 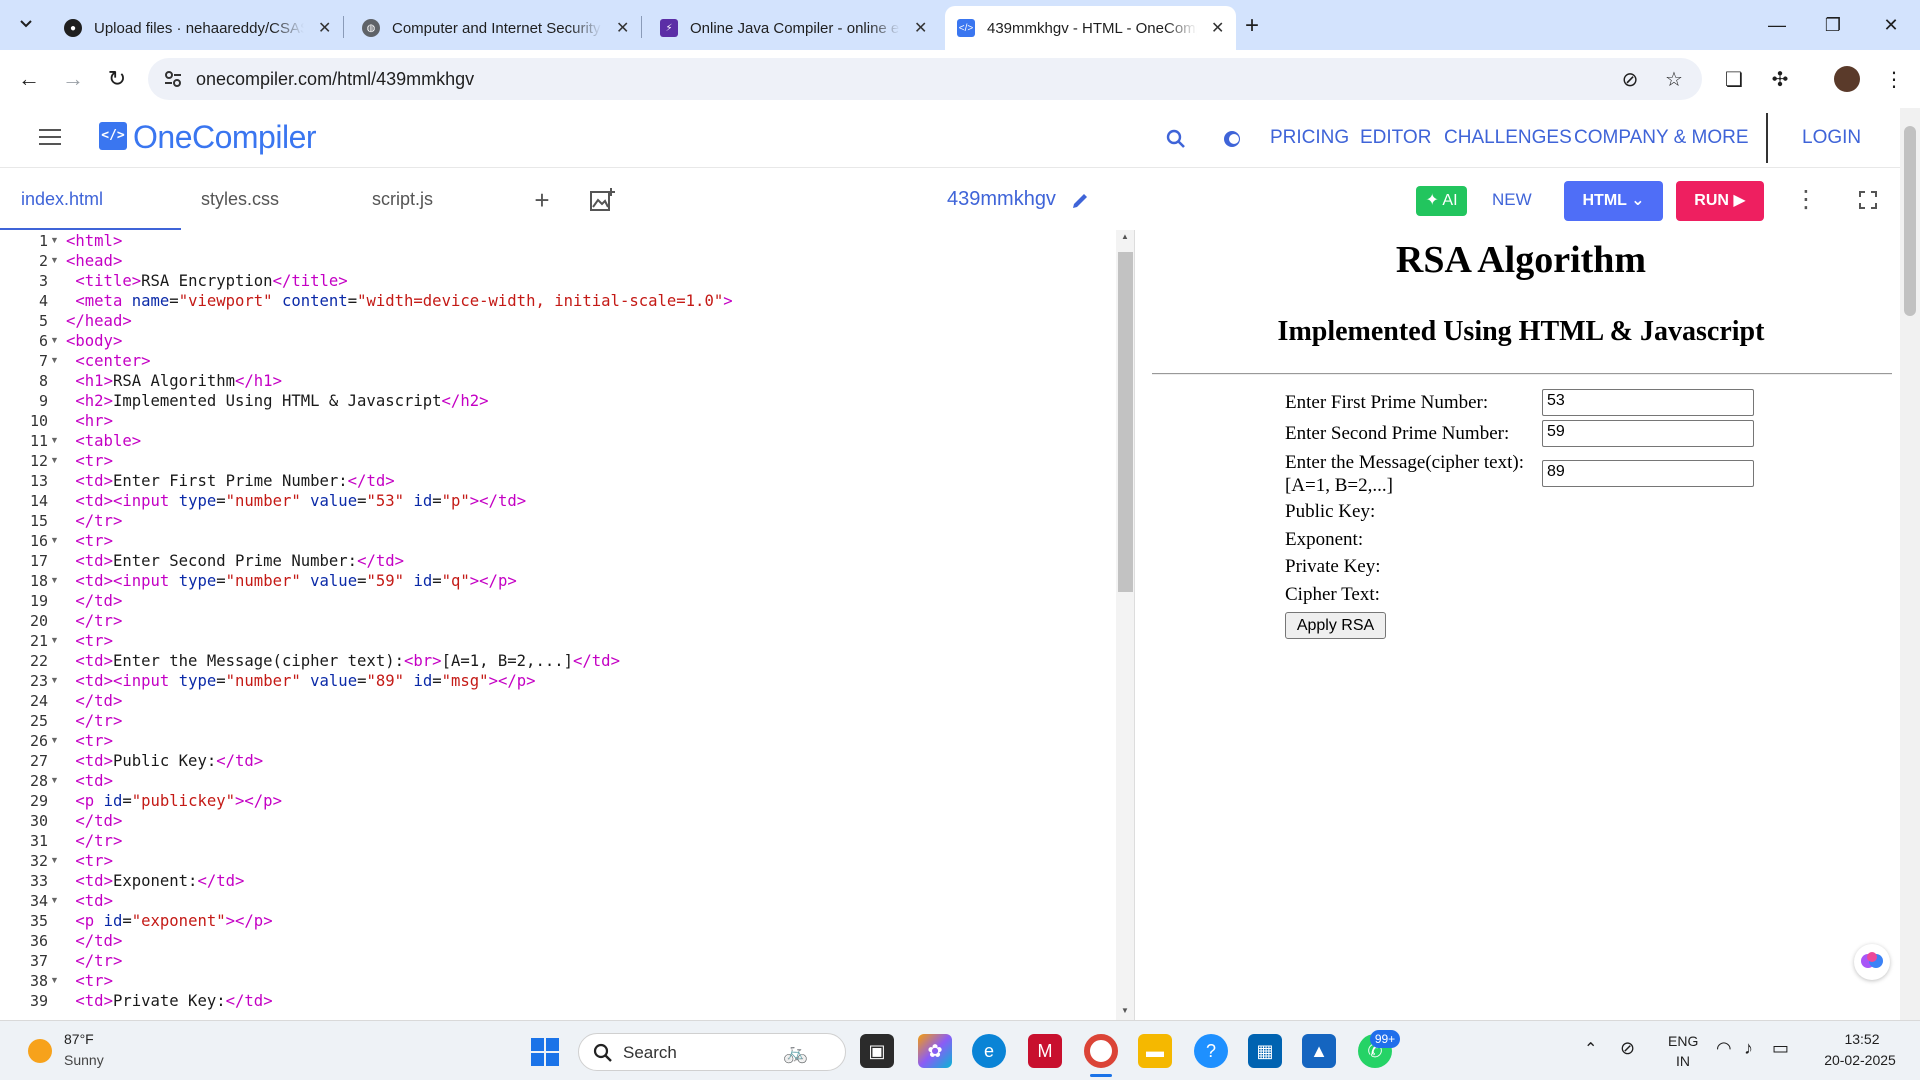 I want to click on code-line: <html>, so click(x=94, y=241).